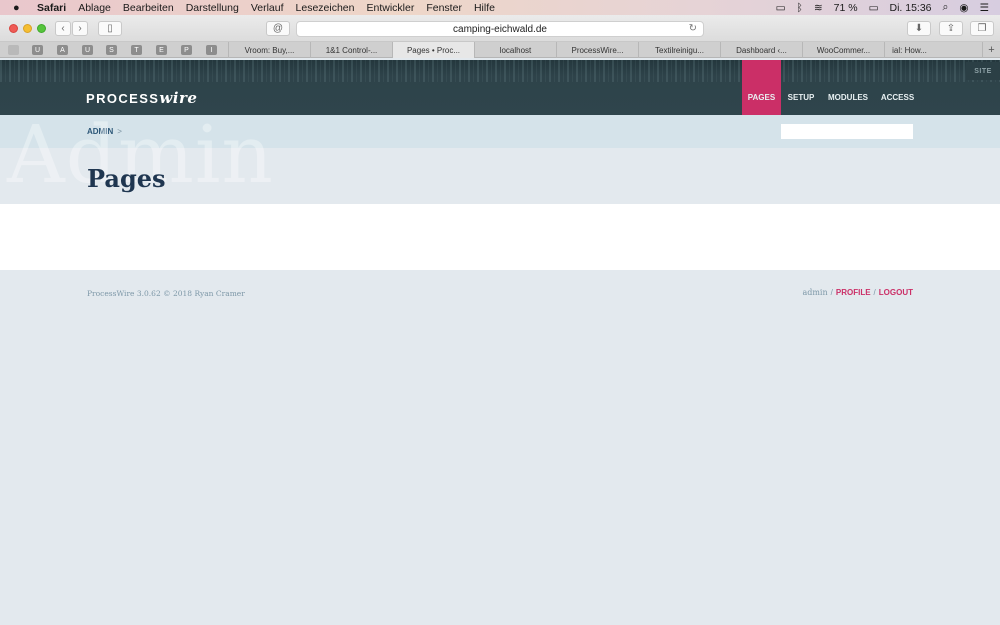  What do you see at coordinates (484, 8) in the screenshot?
I see `menu-hilfe: Hilfe` at bounding box center [484, 8].